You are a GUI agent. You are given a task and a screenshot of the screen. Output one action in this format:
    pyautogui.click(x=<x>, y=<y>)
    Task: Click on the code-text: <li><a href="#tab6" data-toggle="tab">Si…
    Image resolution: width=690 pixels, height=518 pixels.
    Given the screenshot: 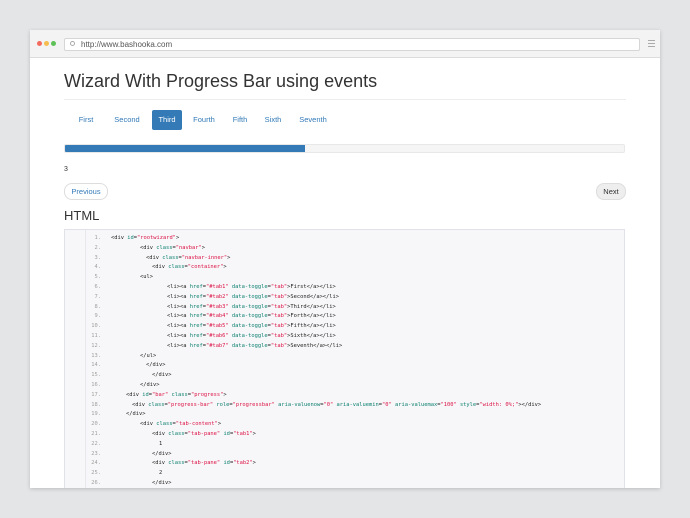 What is the action you would take?
    pyautogui.click(x=251, y=336)
    